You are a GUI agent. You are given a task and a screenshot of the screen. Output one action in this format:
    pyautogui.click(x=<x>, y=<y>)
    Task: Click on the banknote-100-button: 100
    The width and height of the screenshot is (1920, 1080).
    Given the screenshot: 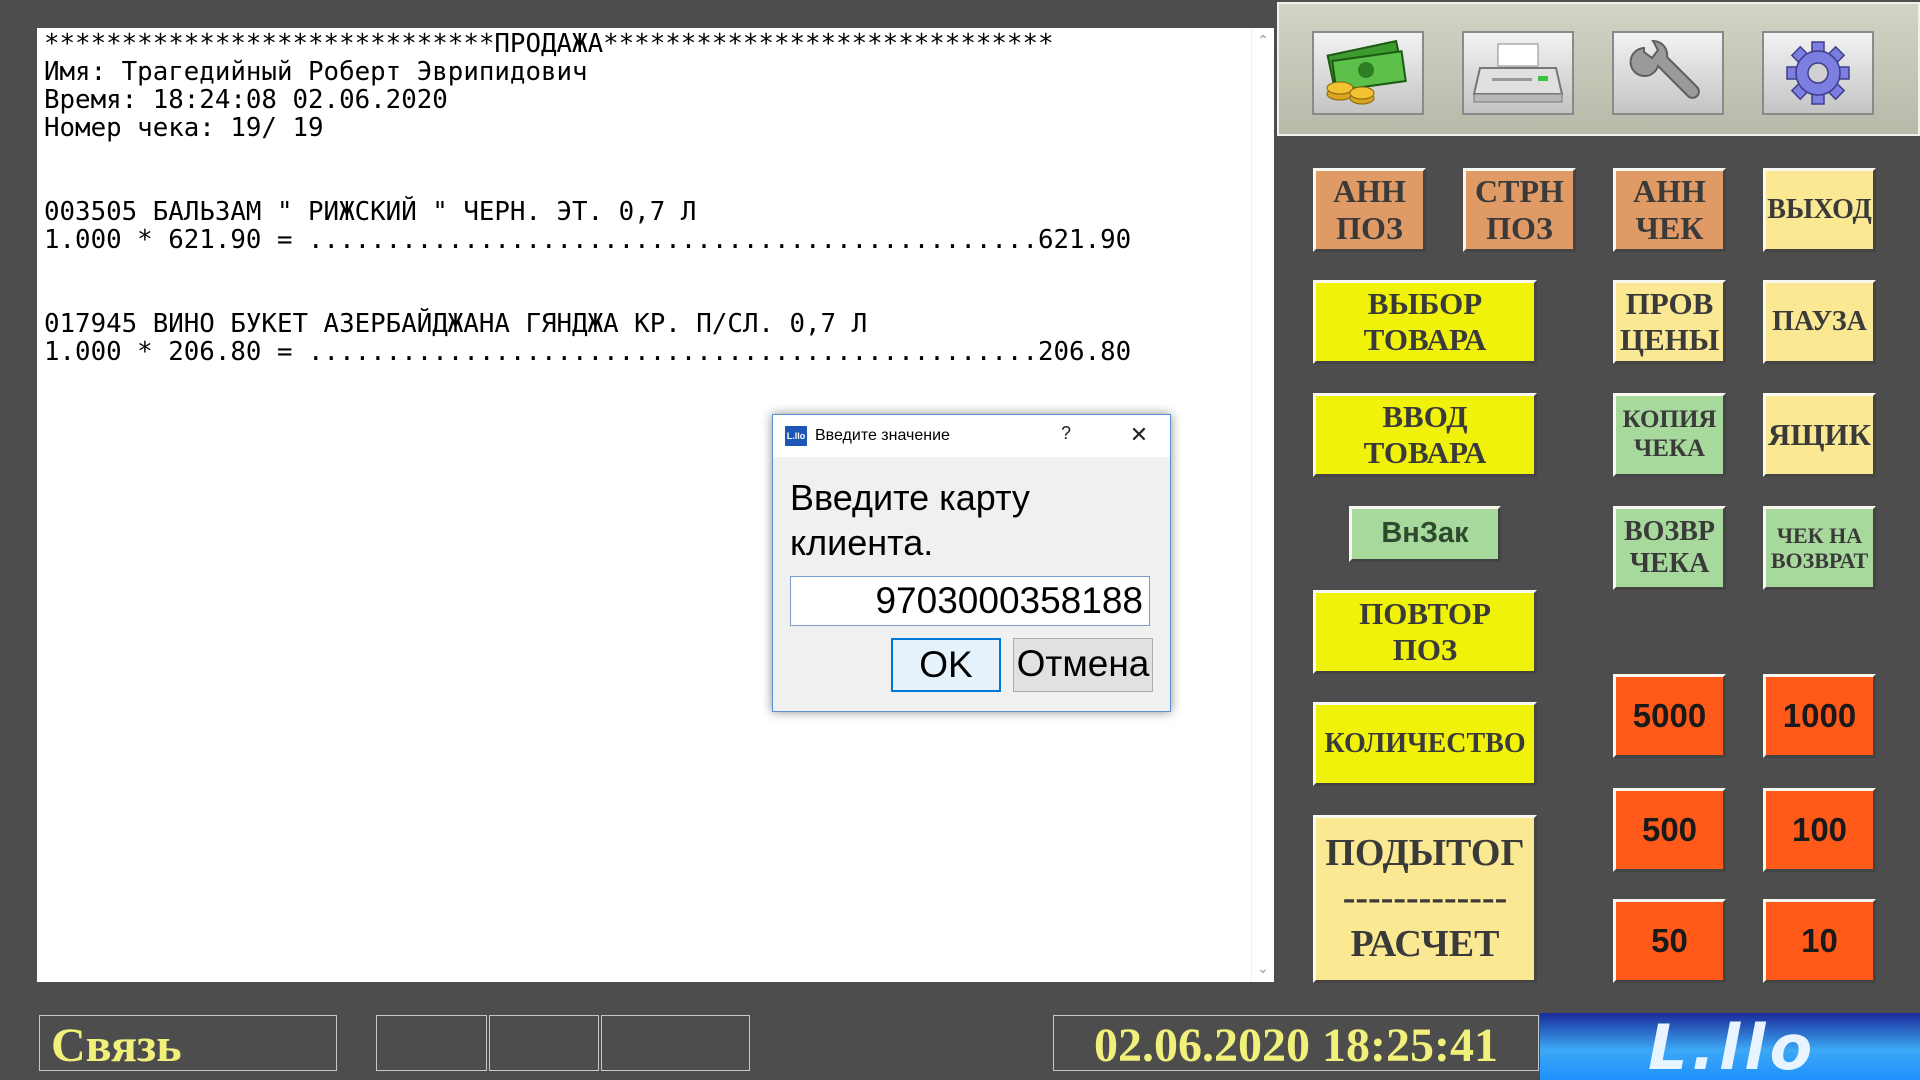 What is the action you would take?
    pyautogui.click(x=1819, y=830)
    